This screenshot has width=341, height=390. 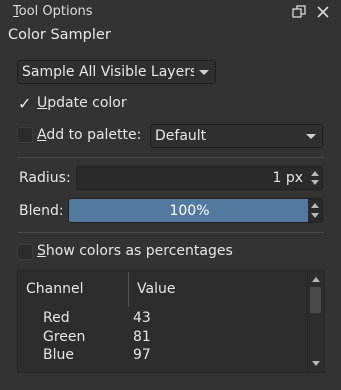 I want to click on column-header-value: Value, so click(x=219, y=289).